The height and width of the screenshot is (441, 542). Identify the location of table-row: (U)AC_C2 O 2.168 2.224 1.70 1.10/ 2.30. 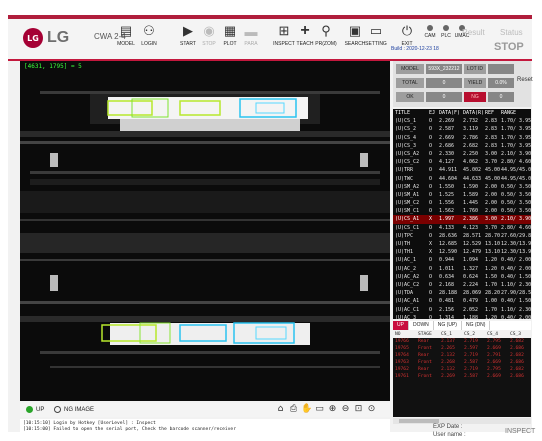
(462, 285).